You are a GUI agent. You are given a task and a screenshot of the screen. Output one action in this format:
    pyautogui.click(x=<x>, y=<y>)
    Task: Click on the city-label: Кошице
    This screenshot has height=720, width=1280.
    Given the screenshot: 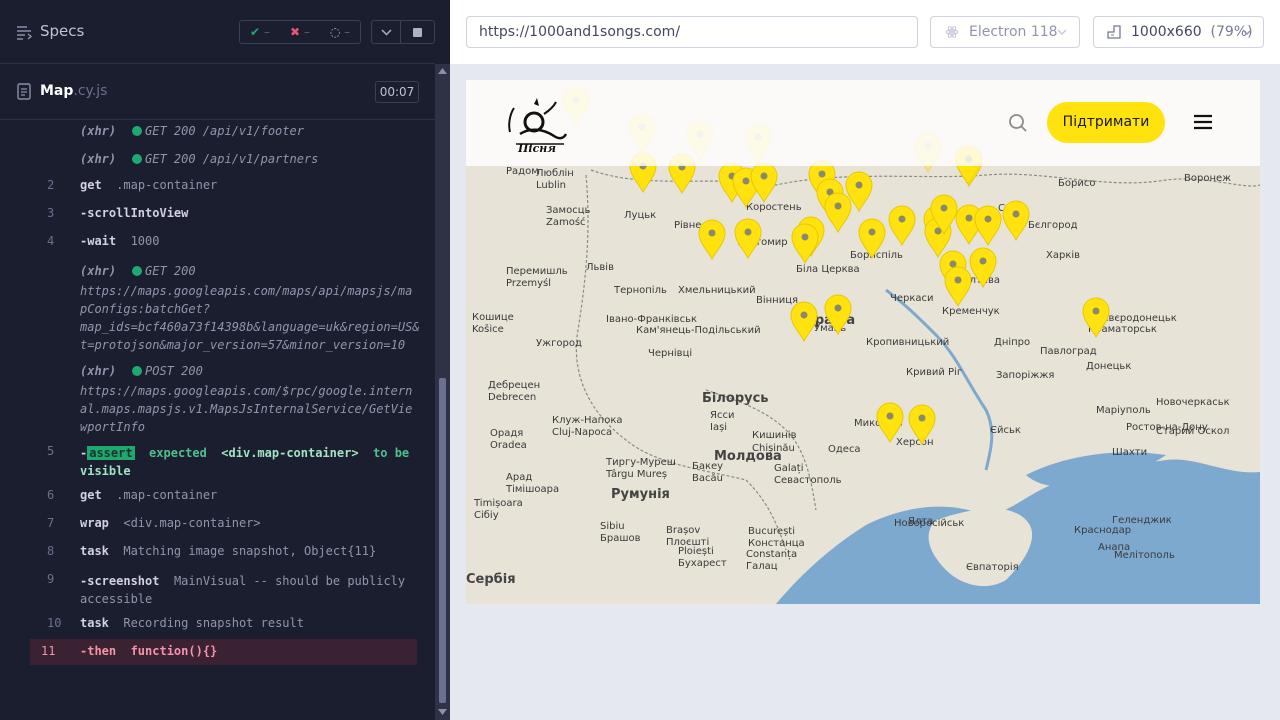 What is the action you would take?
    pyautogui.click(x=493, y=317)
    